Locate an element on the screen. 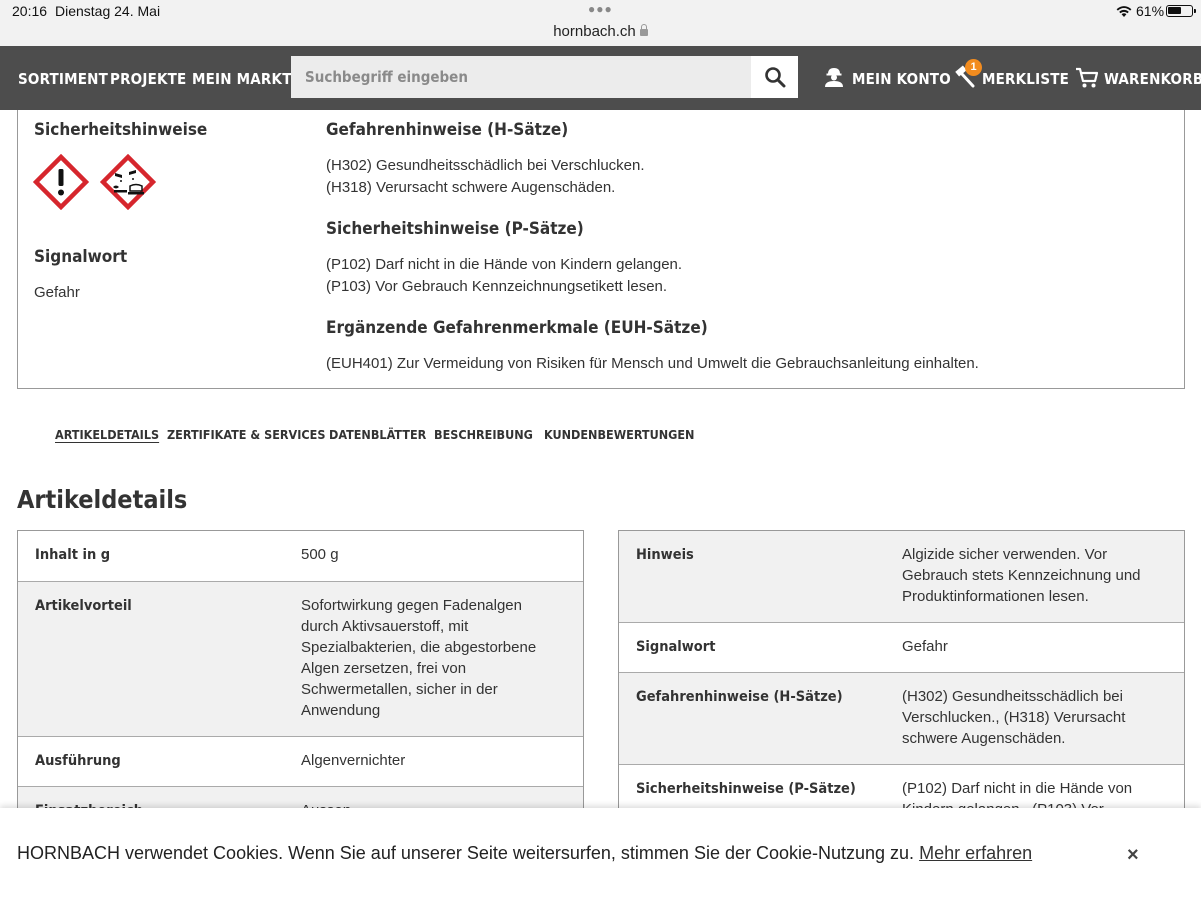 This screenshot has width=1201, height=901. account-icon is located at coordinates (834, 77).